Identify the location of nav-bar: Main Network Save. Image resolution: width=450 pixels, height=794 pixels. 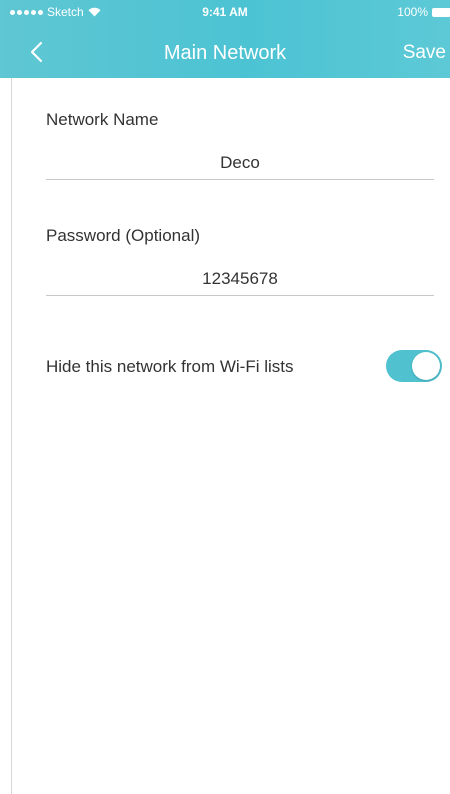
(225, 51).